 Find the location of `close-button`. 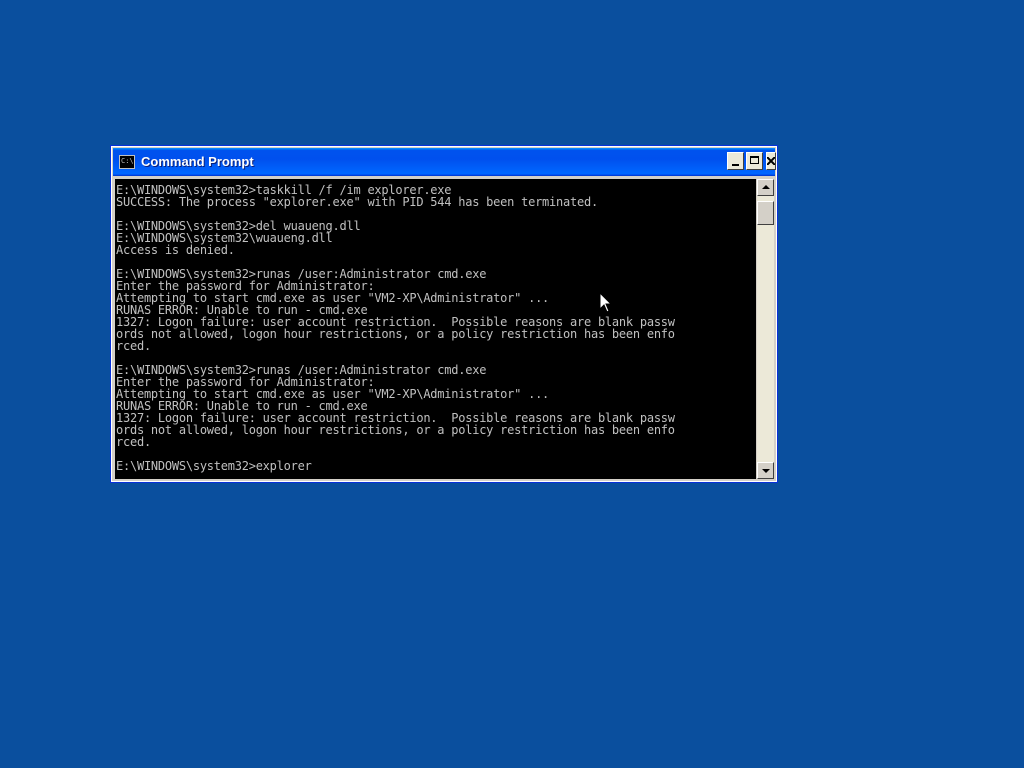

close-button is located at coordinates (771, 161).